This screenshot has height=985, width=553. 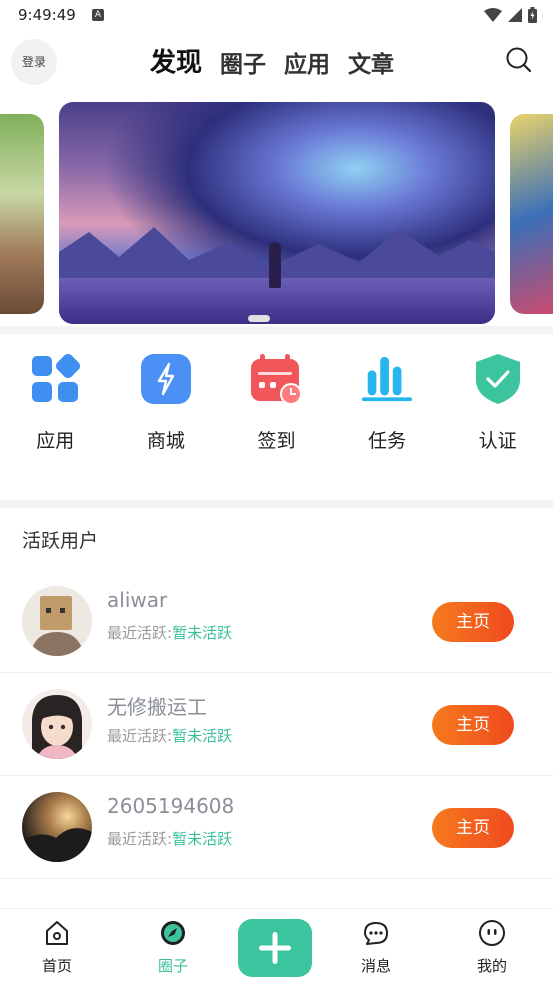 I want to click on plus-icon, so click(x=275, y=948).